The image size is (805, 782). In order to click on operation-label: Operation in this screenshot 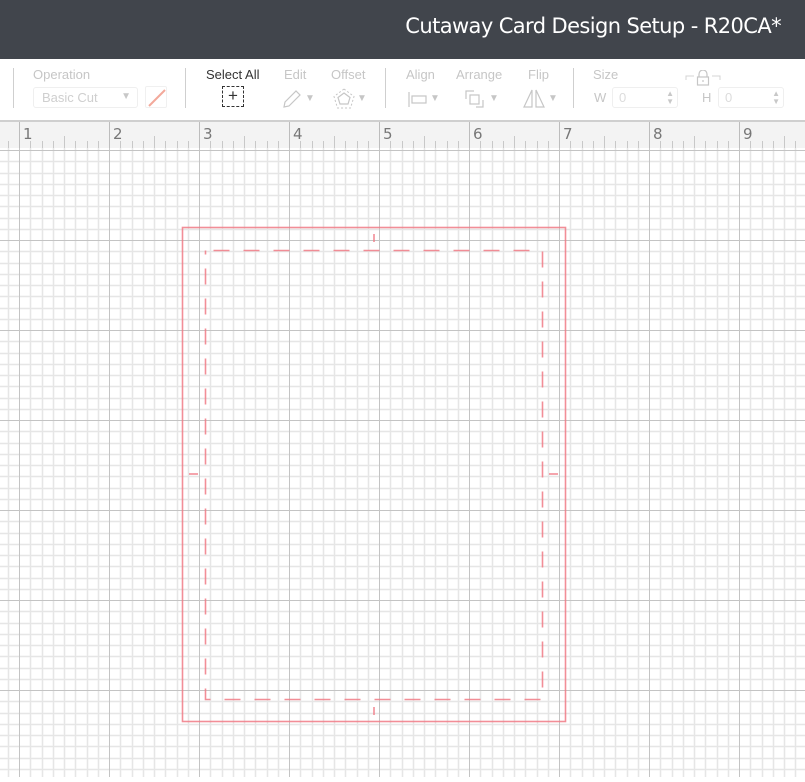, I will do `click(62, 74)`.